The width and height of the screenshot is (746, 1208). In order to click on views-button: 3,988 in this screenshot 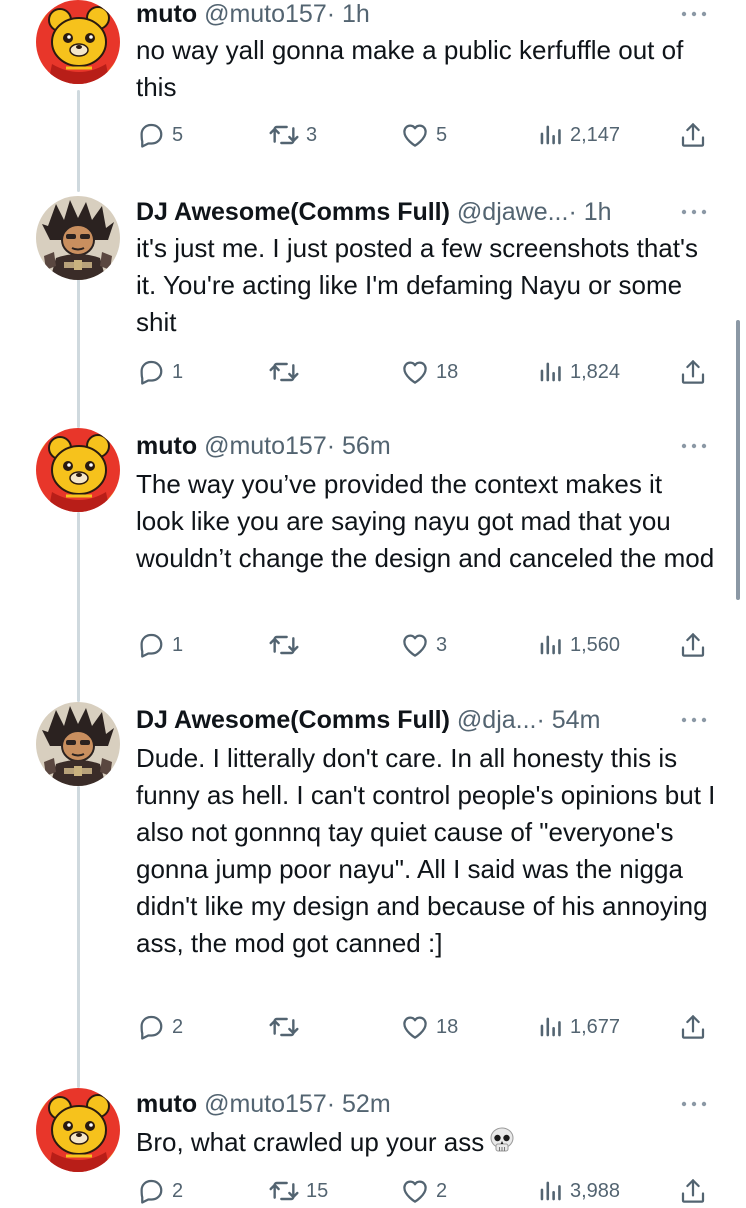, I will do `click(578, 1191)`.